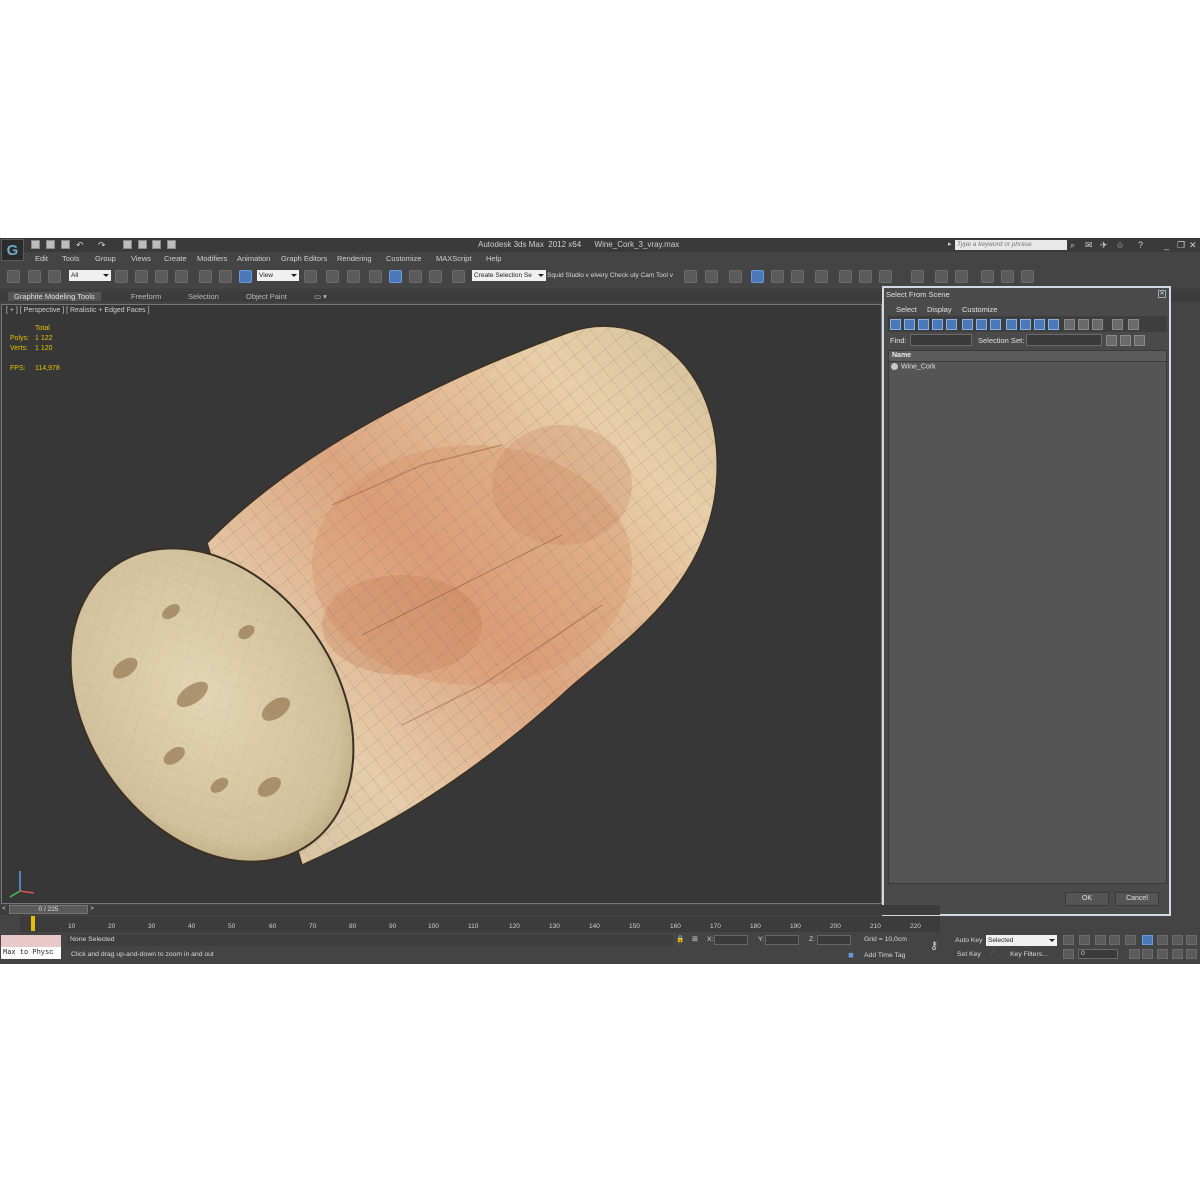 The width and height of the screenshot is (1200, 1200). I want to click on rotate-icon, so click(225, 276).